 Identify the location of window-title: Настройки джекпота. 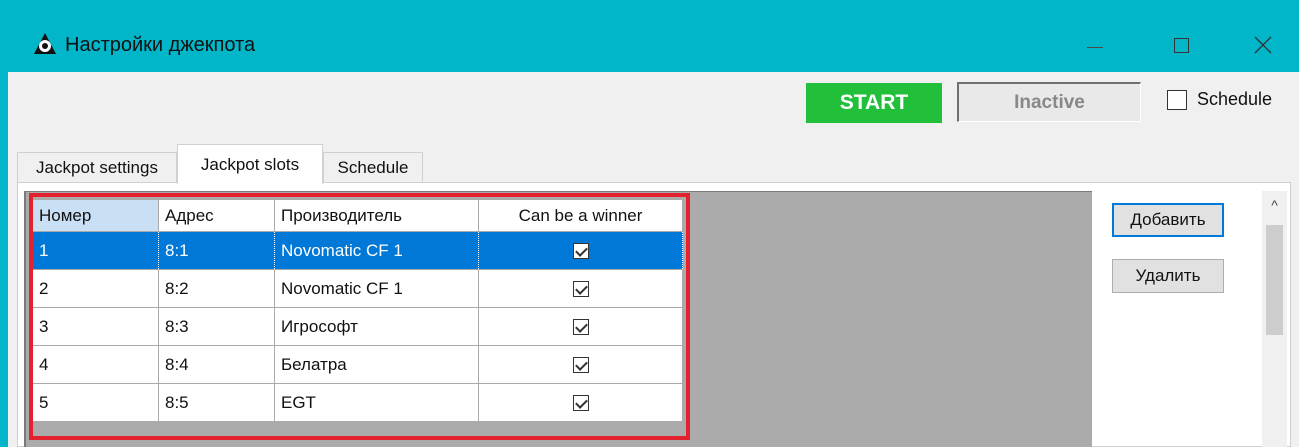
(160, 45).